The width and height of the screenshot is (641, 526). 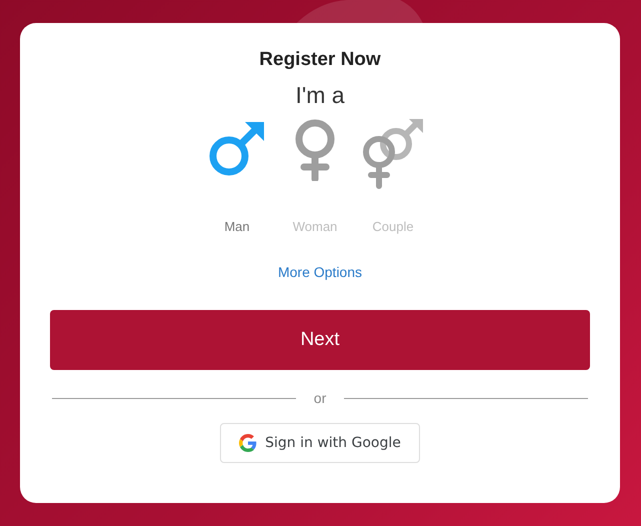 What do you see at coordinates (320, 95) in the screenshot?
I see `question-text: I'm a` at bounding box center [320, 95].